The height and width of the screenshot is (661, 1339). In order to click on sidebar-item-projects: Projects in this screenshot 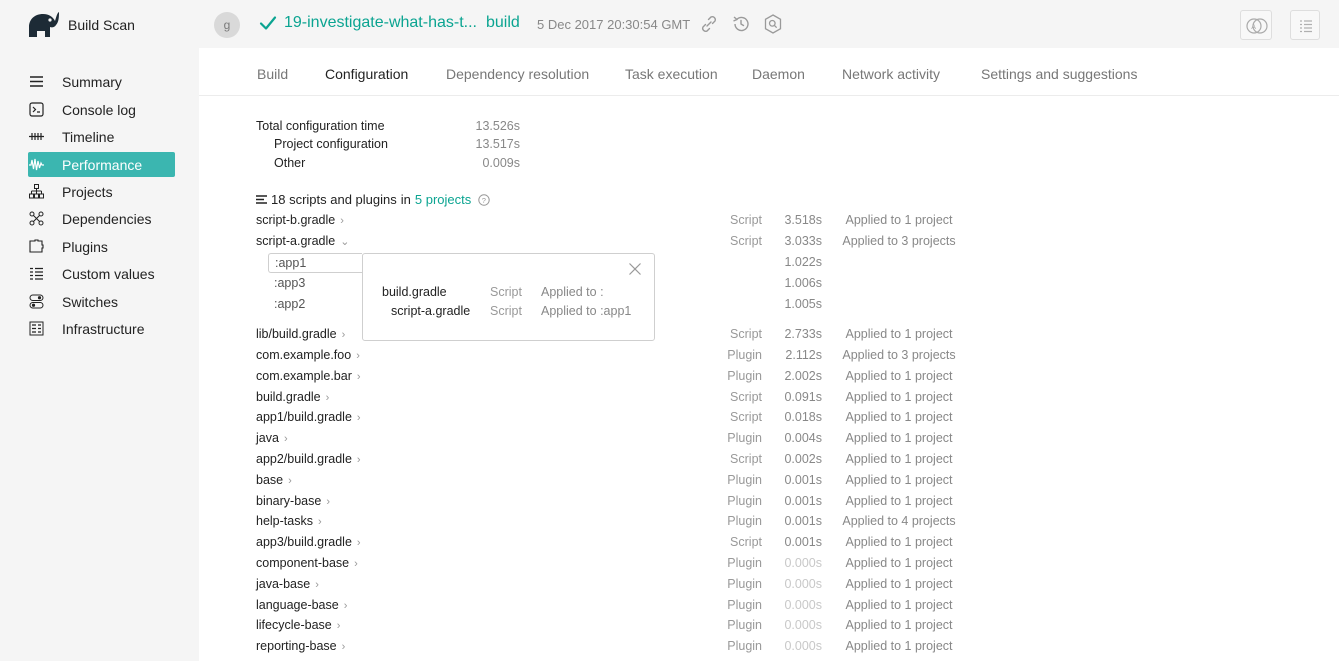, I will do `click(101, 191)`.